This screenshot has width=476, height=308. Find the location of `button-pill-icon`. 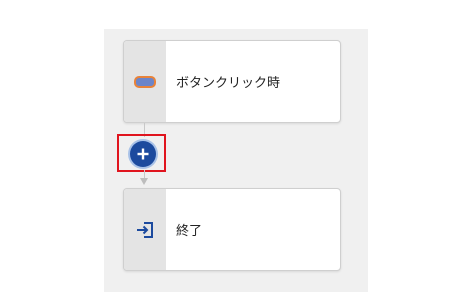

button-pill-icon is located at coordinates (145, 81).